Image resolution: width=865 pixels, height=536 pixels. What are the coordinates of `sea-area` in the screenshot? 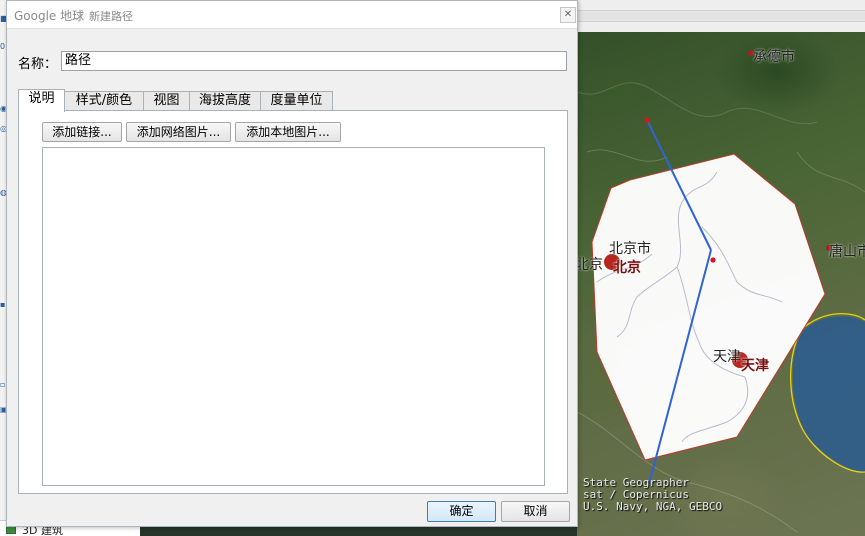 It's located at (828, 394).